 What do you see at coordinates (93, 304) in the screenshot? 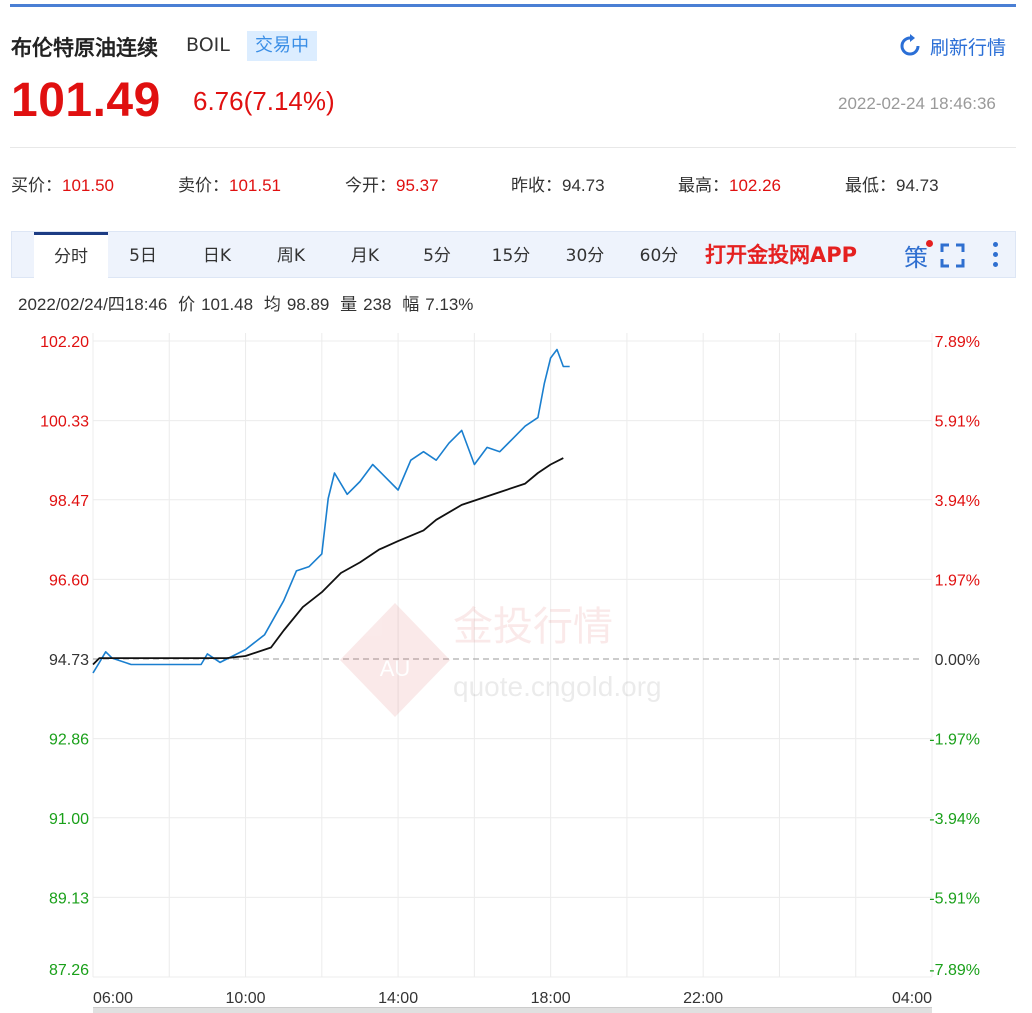
I see `info-datetime: 2022/02/24/四18:46` at bounding box center [93, 304].